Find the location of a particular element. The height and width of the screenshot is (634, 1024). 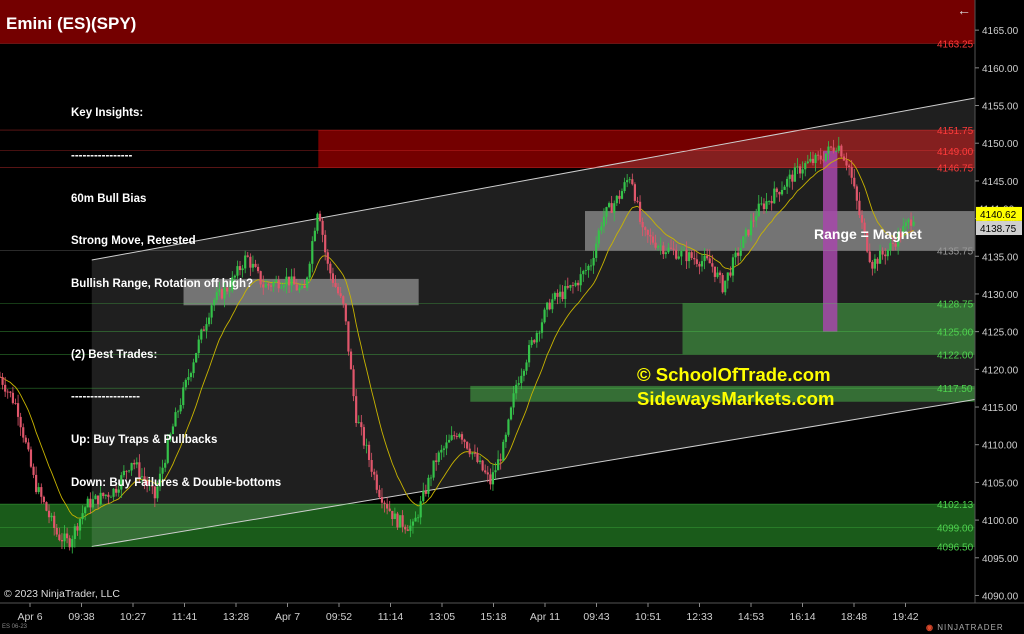

y-tick-label: 4115.00 is located at coordinates (1000, 408).